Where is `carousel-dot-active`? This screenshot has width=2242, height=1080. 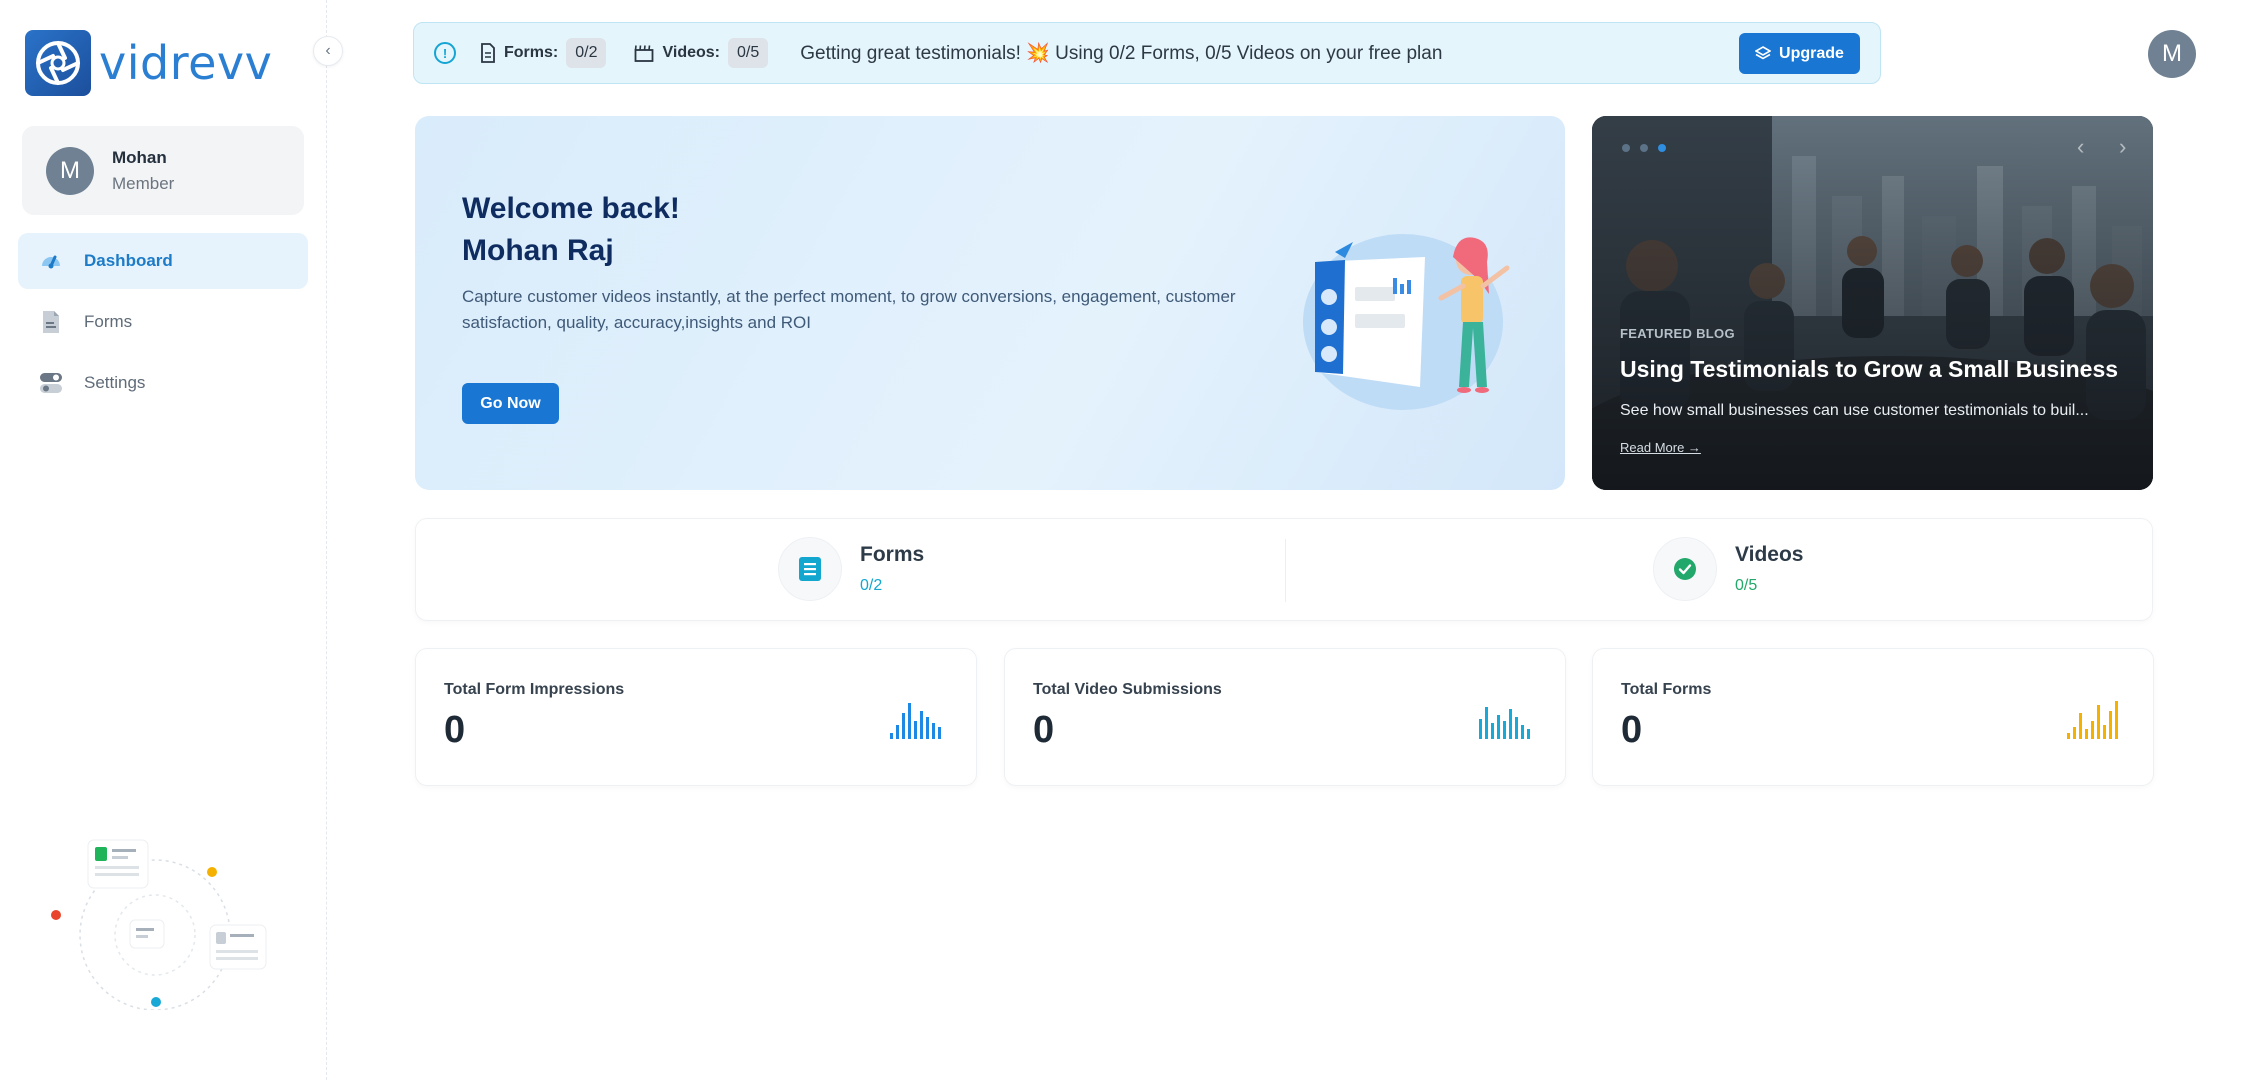 carousel-dot-active is located at coordinates (1662, 148).